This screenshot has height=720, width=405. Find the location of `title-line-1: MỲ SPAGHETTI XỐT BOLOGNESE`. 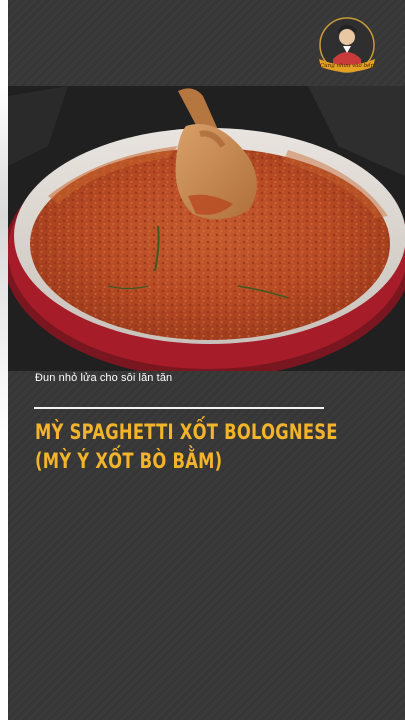

title-line-1: MỲ SPAGHETTI XỐT BOLOGNESE is located at coordinates (186, 432).